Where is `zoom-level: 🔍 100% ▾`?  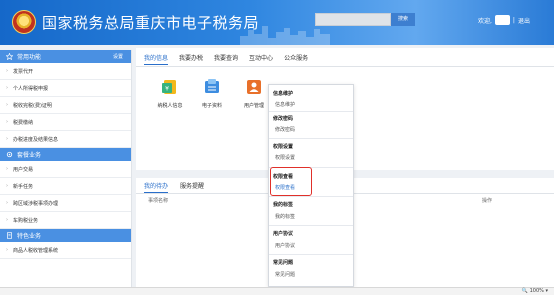 zoom-level: 🔍 100% ▾ is located at coordinates (535, 291).